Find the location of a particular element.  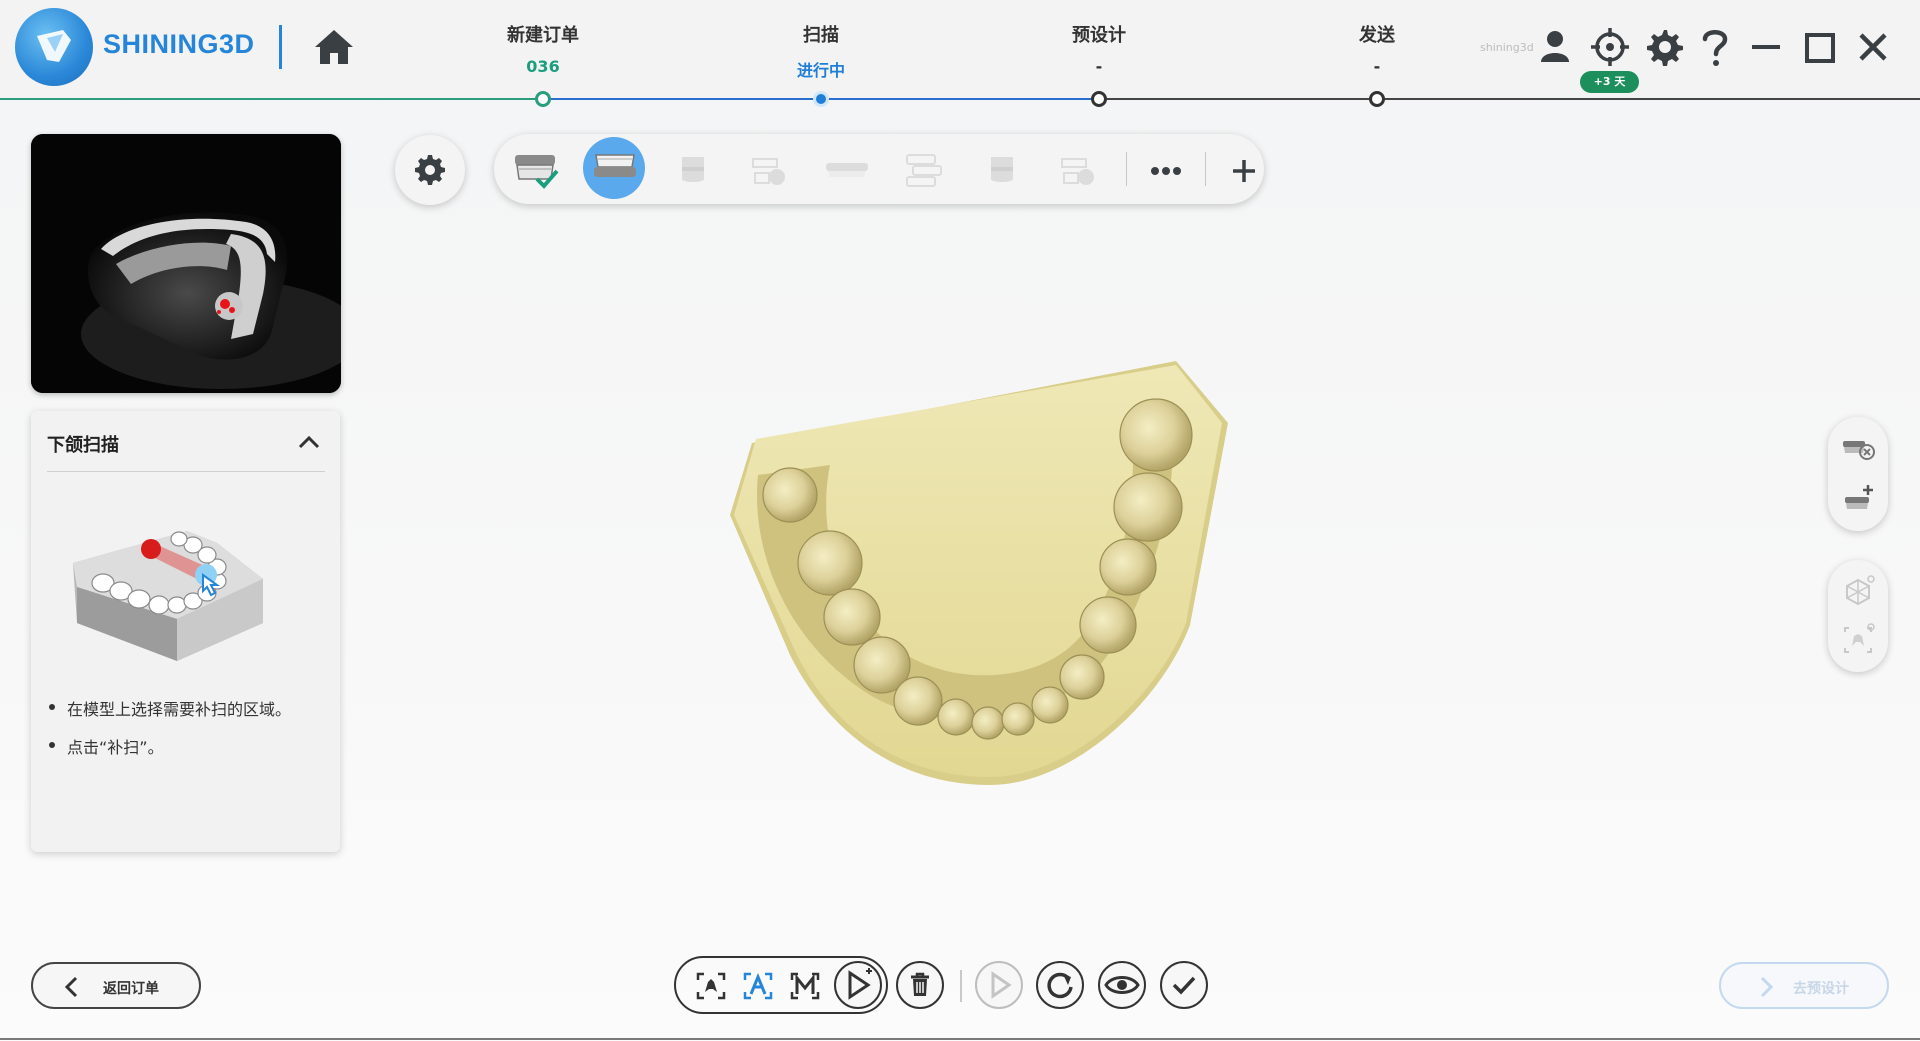

next-button-label: 去预设计 is located at coordinates (1821, 989).